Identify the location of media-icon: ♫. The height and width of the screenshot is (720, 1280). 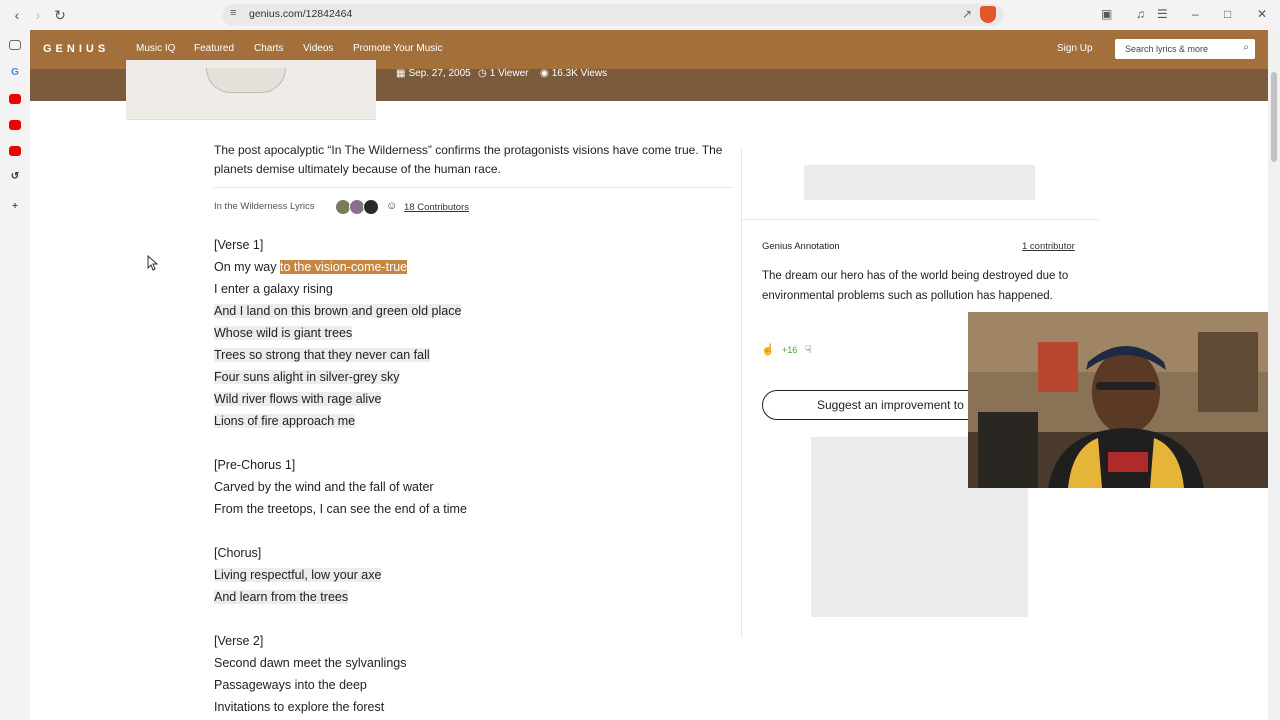
(1140, 14).